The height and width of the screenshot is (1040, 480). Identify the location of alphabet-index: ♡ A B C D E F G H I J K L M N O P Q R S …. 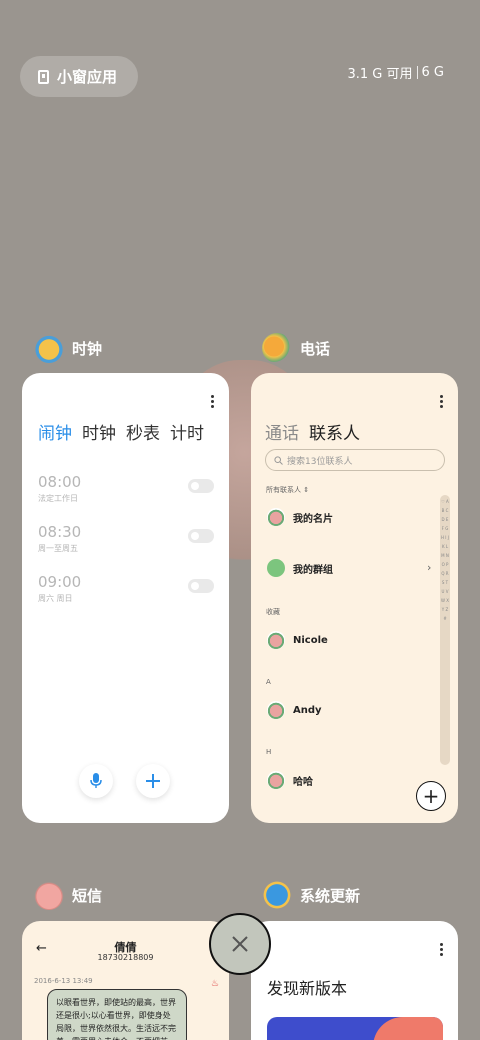
(445, 630).